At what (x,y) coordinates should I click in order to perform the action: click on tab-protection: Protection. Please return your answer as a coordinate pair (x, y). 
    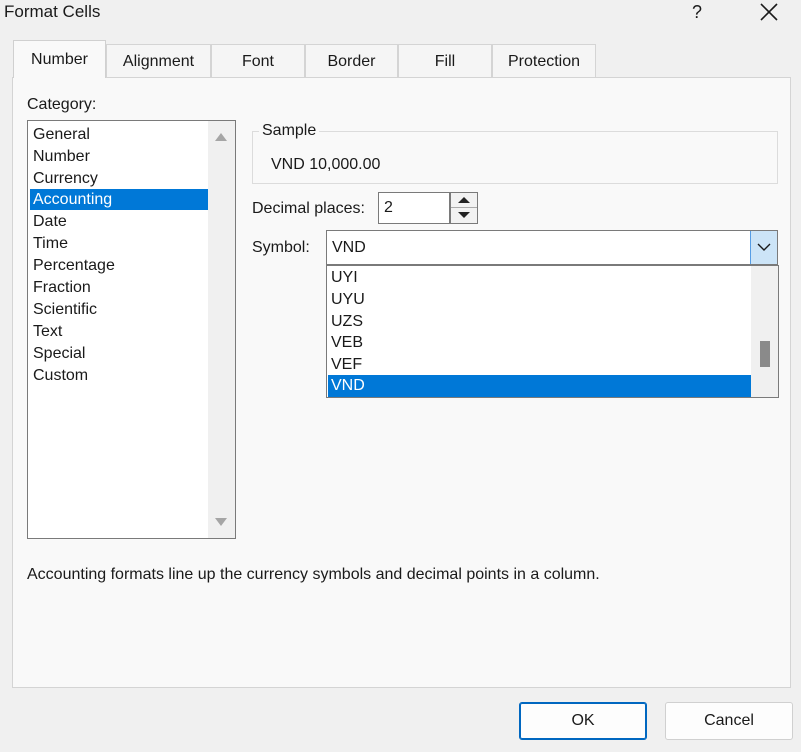
    Looking at the image, I should click on (544, 60).